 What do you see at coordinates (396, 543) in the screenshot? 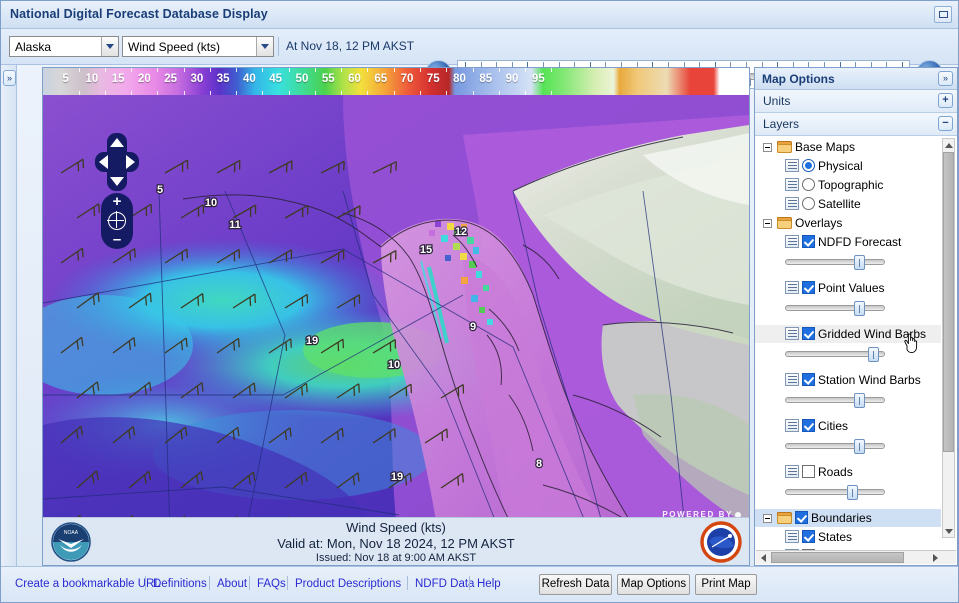
I see `caption-line-valid: Valid at: Mon, Nov 18 2024, 12 PM AKST` at bounding box center [396, 543].